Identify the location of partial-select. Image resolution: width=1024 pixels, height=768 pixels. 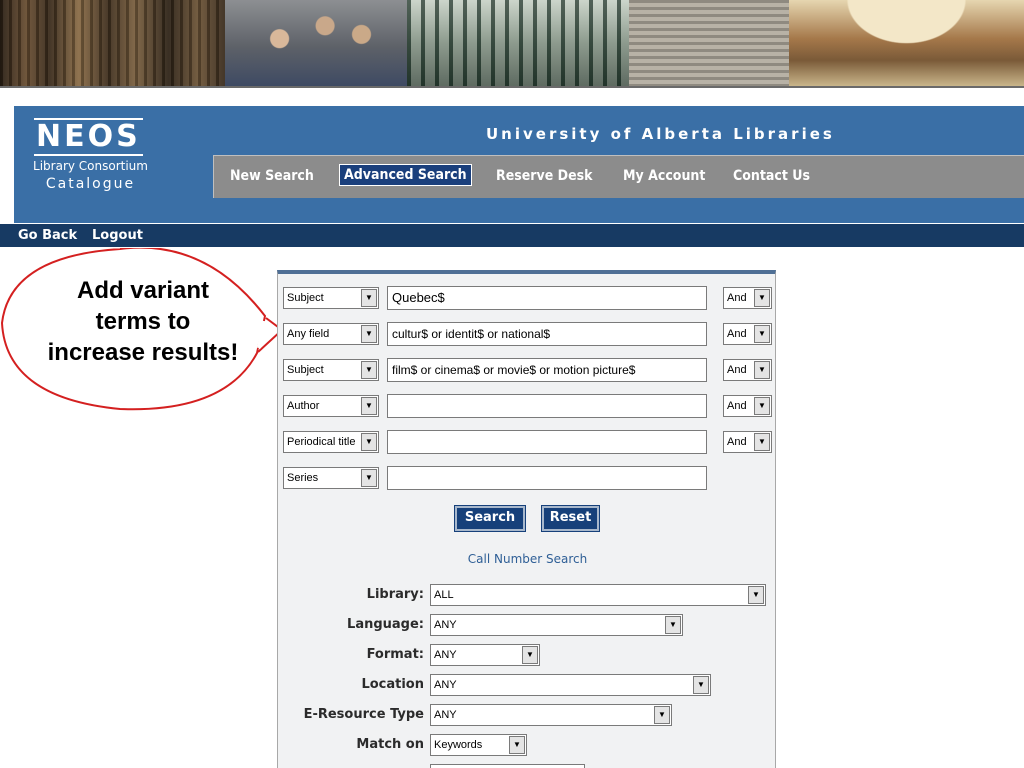
(507, 766).